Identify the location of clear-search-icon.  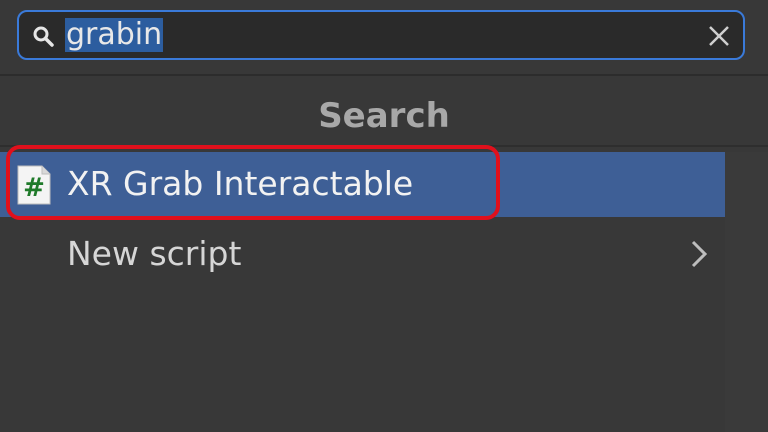
(719, 36).